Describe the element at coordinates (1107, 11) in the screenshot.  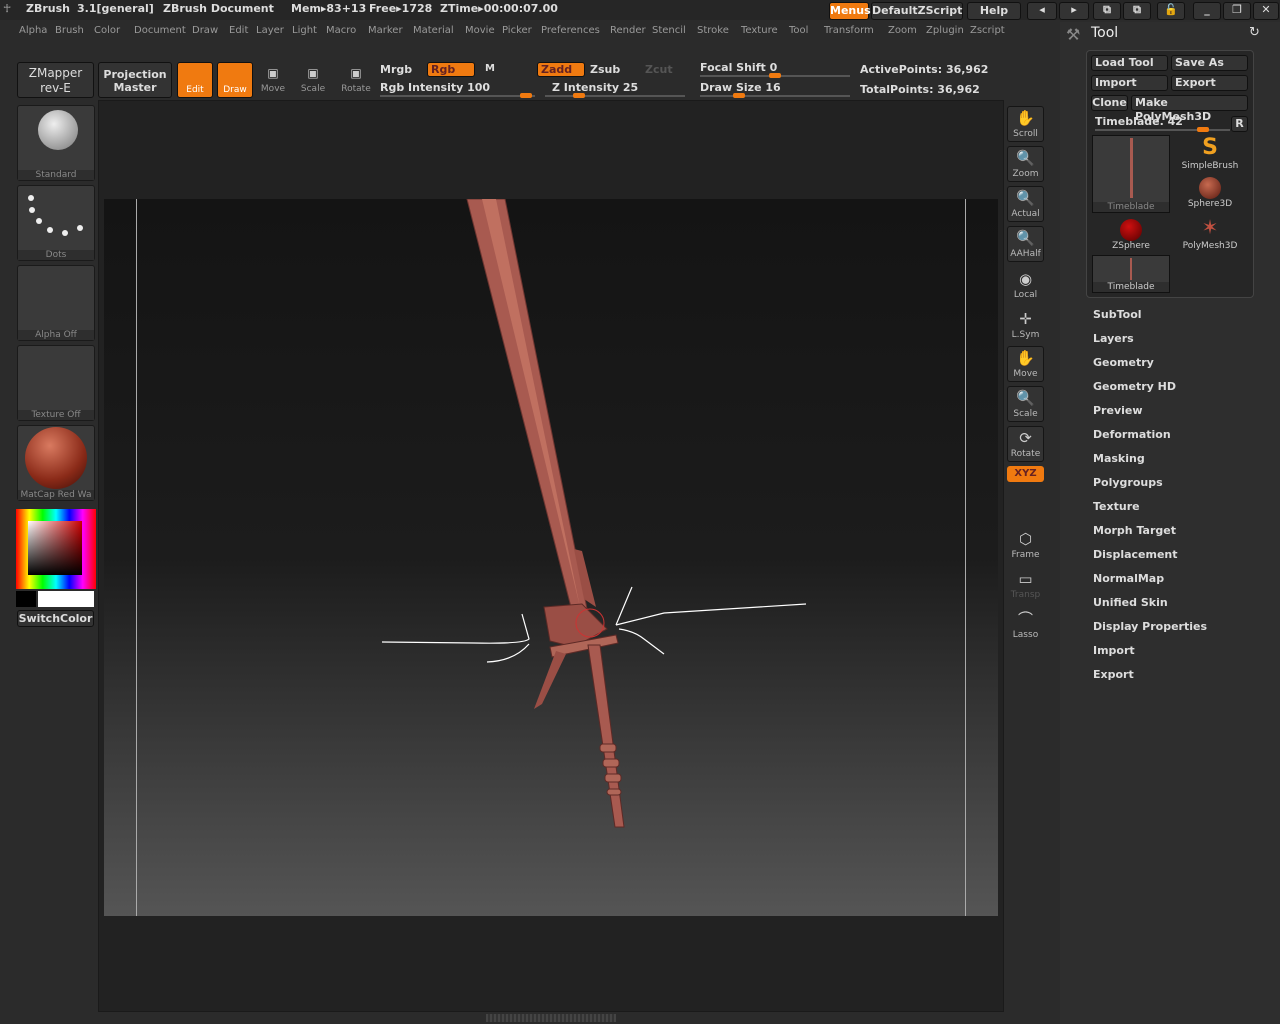
I see `layout-prev-icon: ⧉` at that location.